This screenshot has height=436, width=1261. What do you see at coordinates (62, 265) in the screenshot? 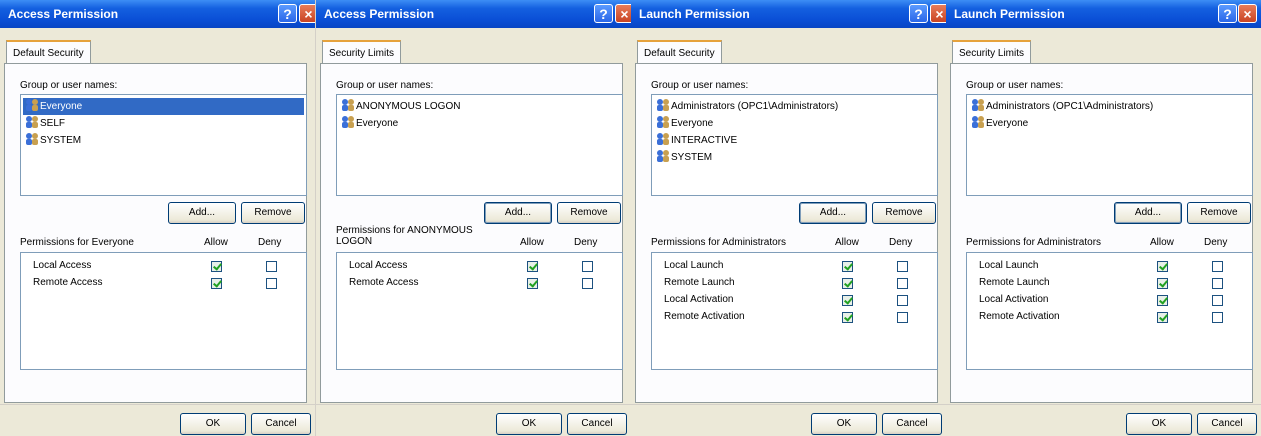
I see `permission-name: Local Access` at bounding box center [62, 265].